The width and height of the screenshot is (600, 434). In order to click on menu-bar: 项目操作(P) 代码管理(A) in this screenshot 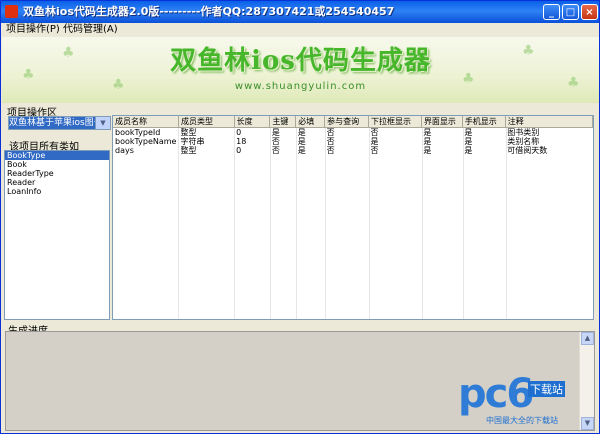, I will do `click(300, 30)`.